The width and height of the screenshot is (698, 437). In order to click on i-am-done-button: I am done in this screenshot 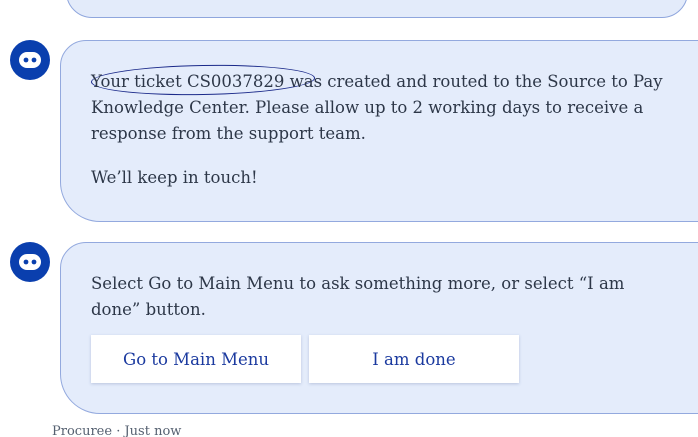, I will do `click(414, 359)`.